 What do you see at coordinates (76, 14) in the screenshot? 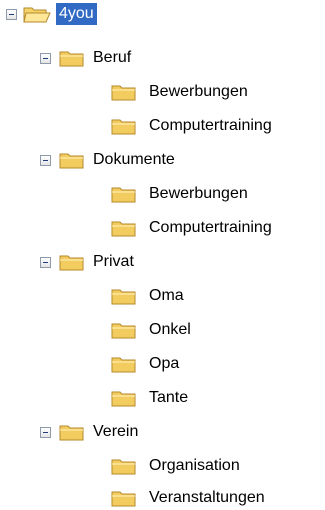
I see `tree-node-4you: 4you` at bounding box center [76, 14].